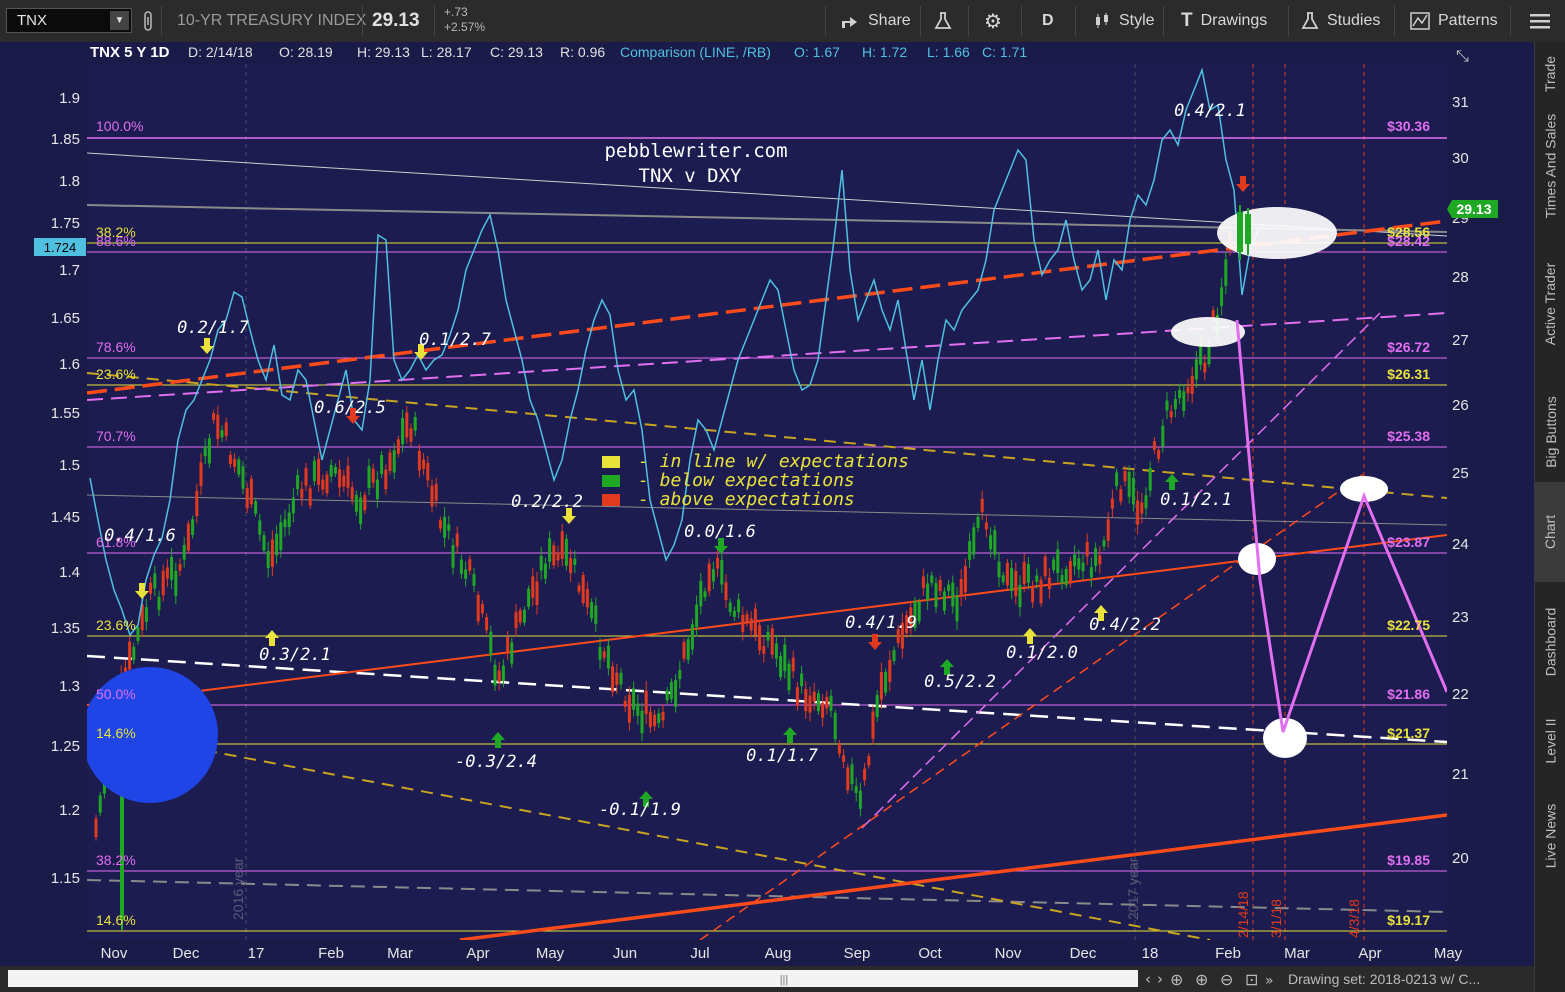 The image size is (1565, 992). Describe the element at coordinates (1460, 544) in the screenshot. I see `right-tick-label: 24` at that location.